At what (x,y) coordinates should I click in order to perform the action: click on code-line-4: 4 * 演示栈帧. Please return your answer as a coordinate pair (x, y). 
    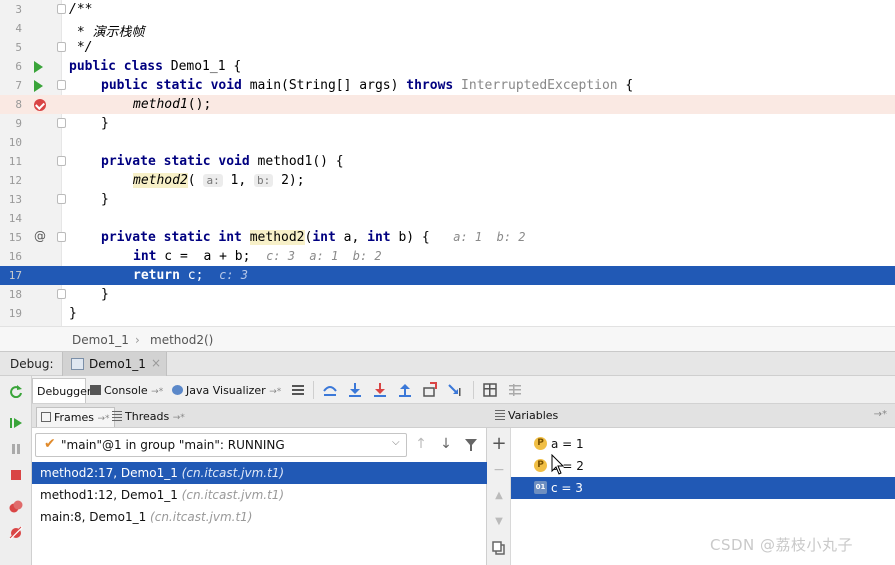
    Looking at the image, I should click on (447, 29).